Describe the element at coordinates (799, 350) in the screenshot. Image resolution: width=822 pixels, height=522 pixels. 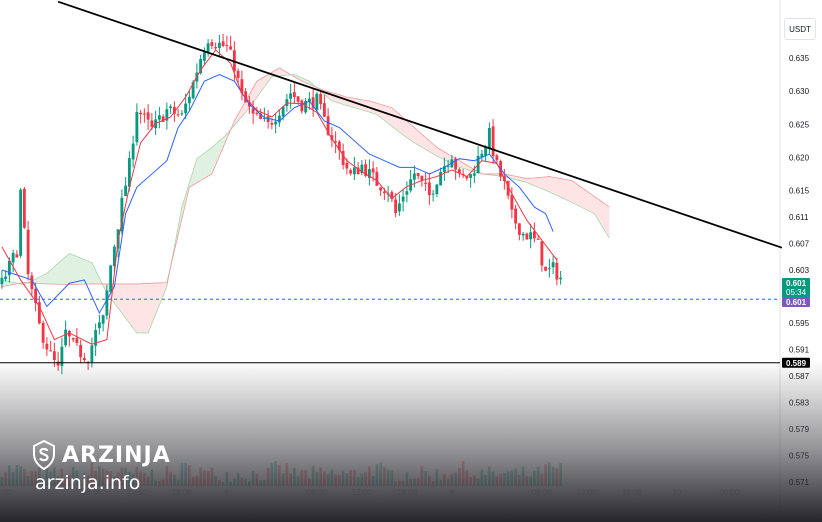
I see `price-tick-label: 0.591` at that location.